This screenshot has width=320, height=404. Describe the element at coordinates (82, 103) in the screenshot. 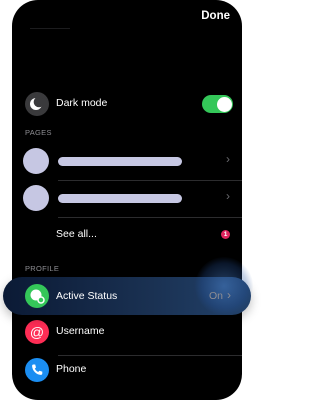

I see `dark-mode-label: Dark mode` at that location.